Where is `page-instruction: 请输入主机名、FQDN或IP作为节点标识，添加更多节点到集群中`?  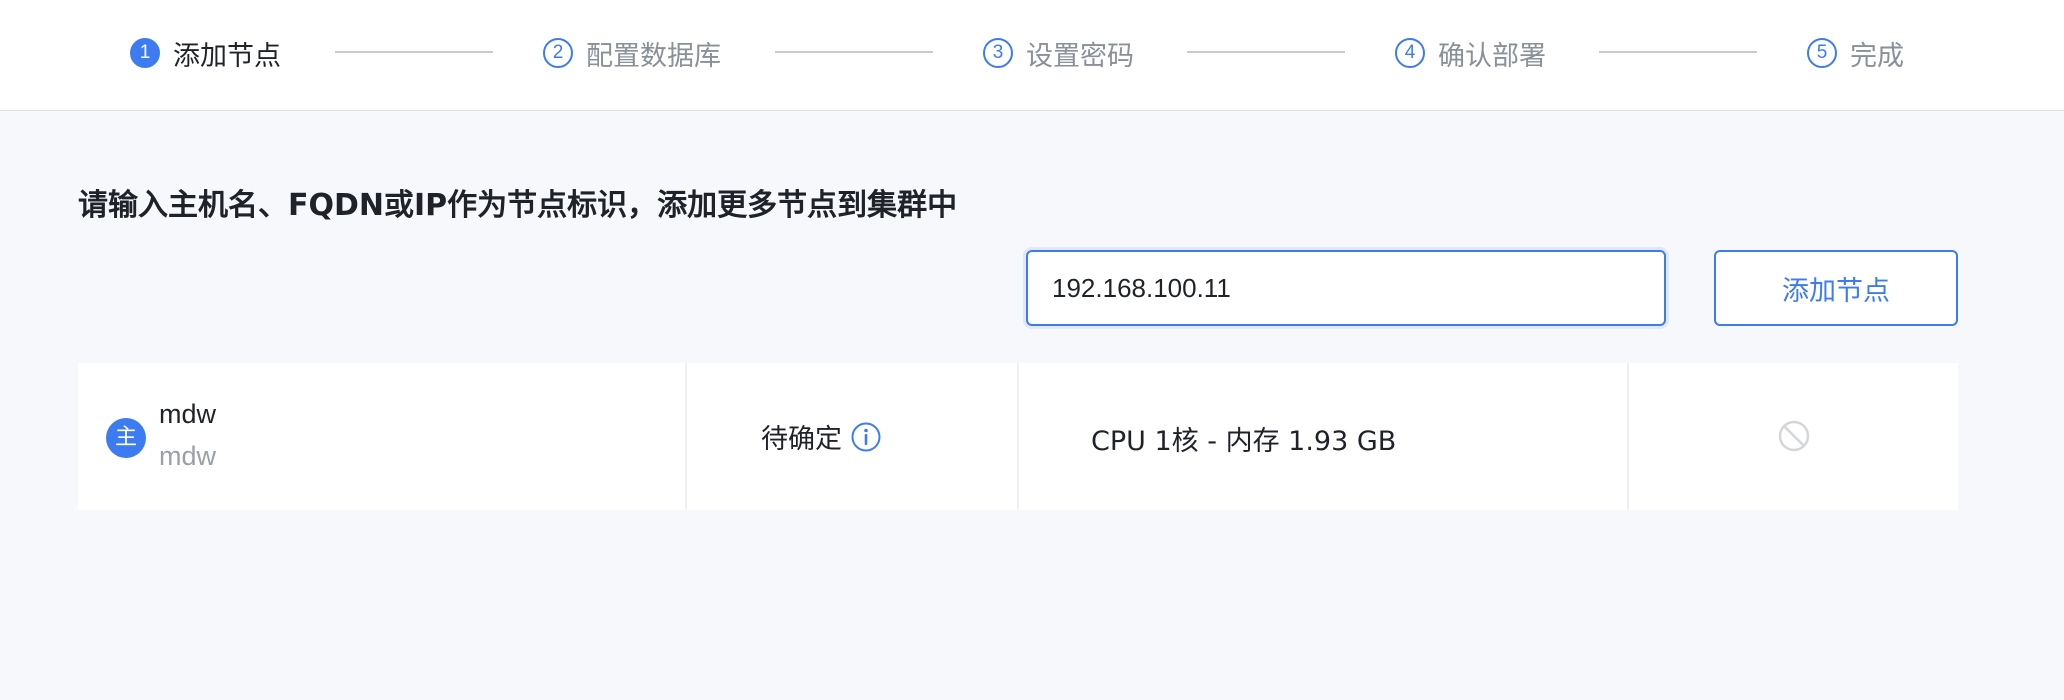
page-instruction: 请输入主机名、FQDN或IP作为节点标识，添加更多节点到集群中 is located at coordinates (518, 205).